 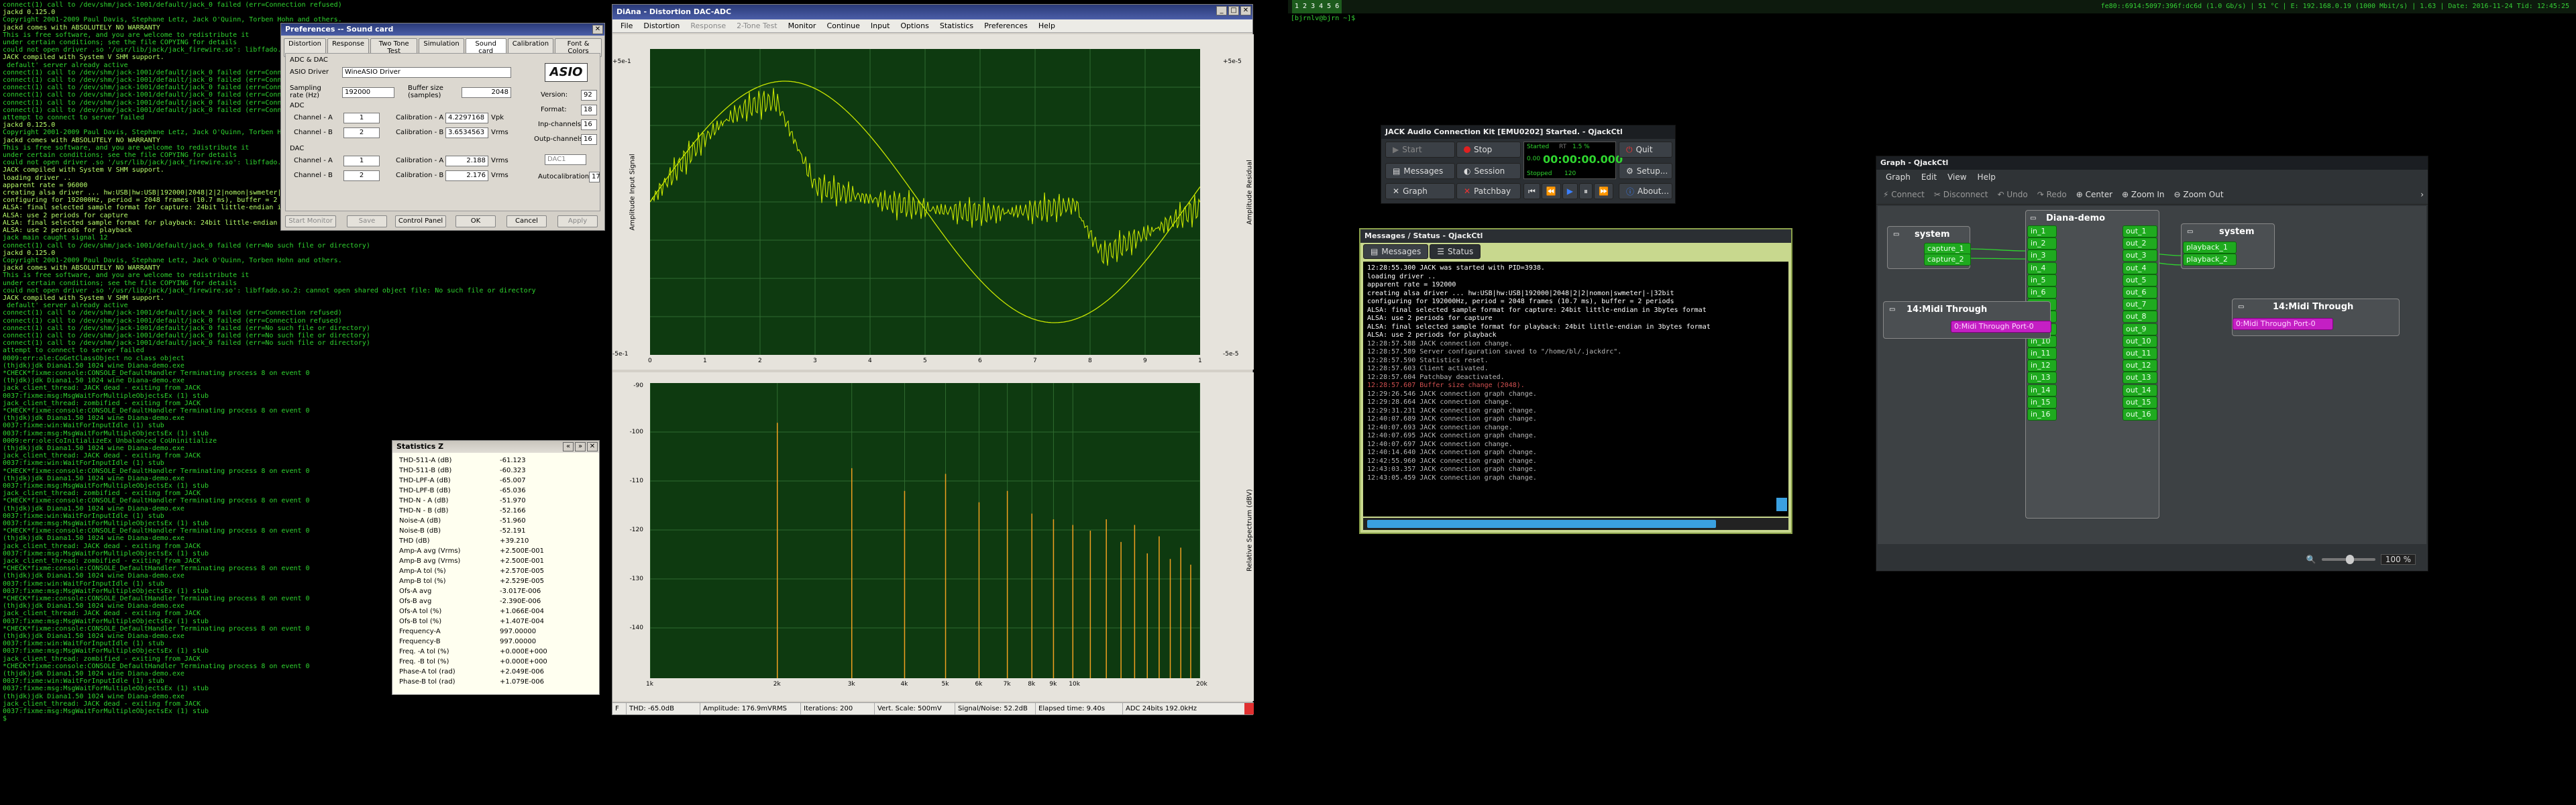 I want to click on backward-icon: ⏪, so click(x=1551, y=191).